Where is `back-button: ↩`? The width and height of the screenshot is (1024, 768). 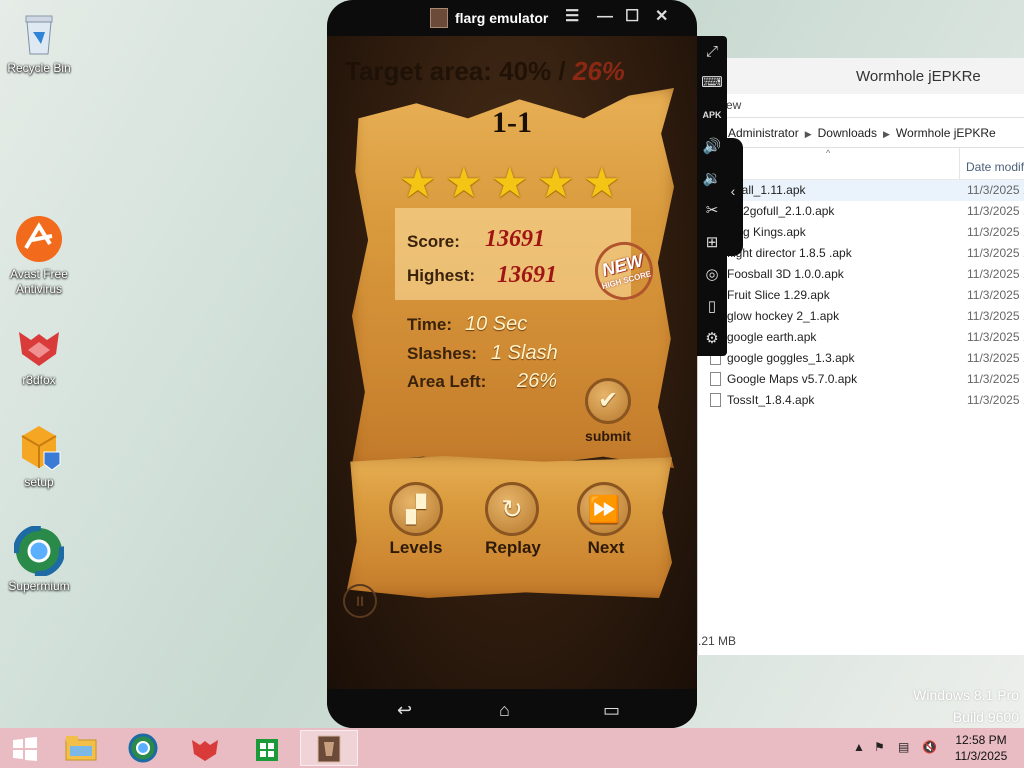
back-button: ↩ is located at coordinates (404, 710).